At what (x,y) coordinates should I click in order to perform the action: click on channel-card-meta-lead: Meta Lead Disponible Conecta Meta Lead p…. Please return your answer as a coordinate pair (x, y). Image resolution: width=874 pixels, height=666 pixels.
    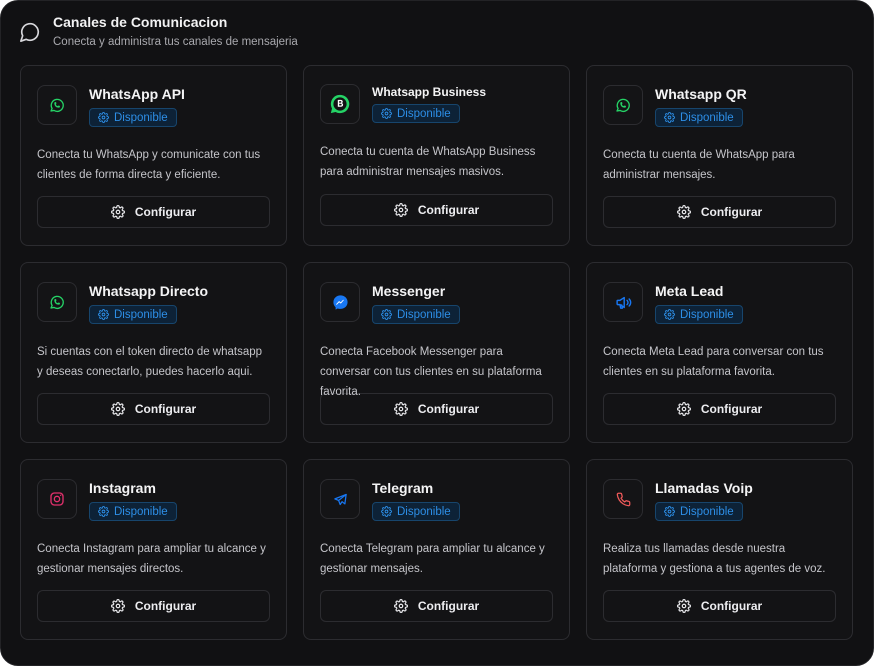
    Looking at the image, I should click on (719, 352).